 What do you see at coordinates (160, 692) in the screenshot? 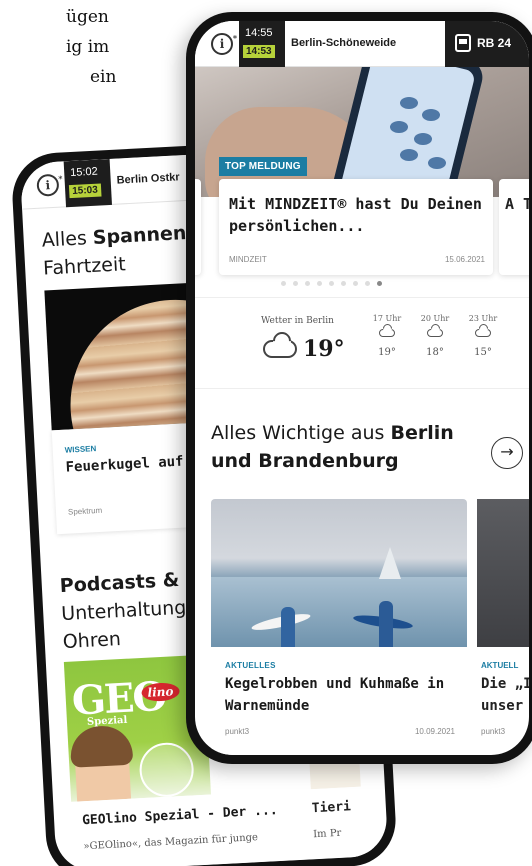
I see `cover-subtitle: lino` at bounding box center [160, 692].